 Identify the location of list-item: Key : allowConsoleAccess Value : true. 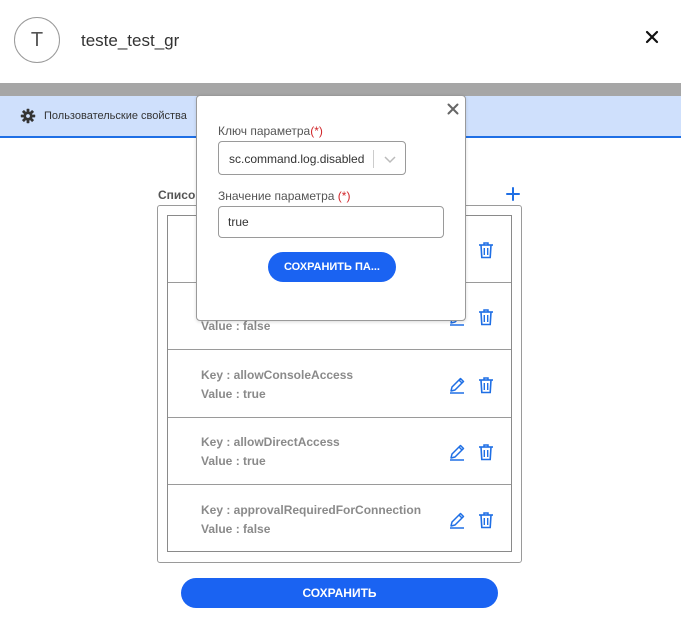
(339, 384).